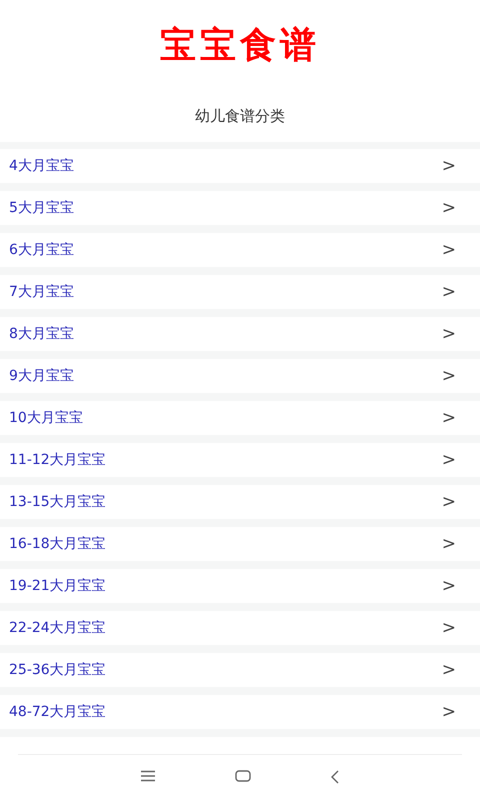 This screenshot has width=480, height=800. I want to click on category-row: 4大月宝宝 >, so click(240, 166).